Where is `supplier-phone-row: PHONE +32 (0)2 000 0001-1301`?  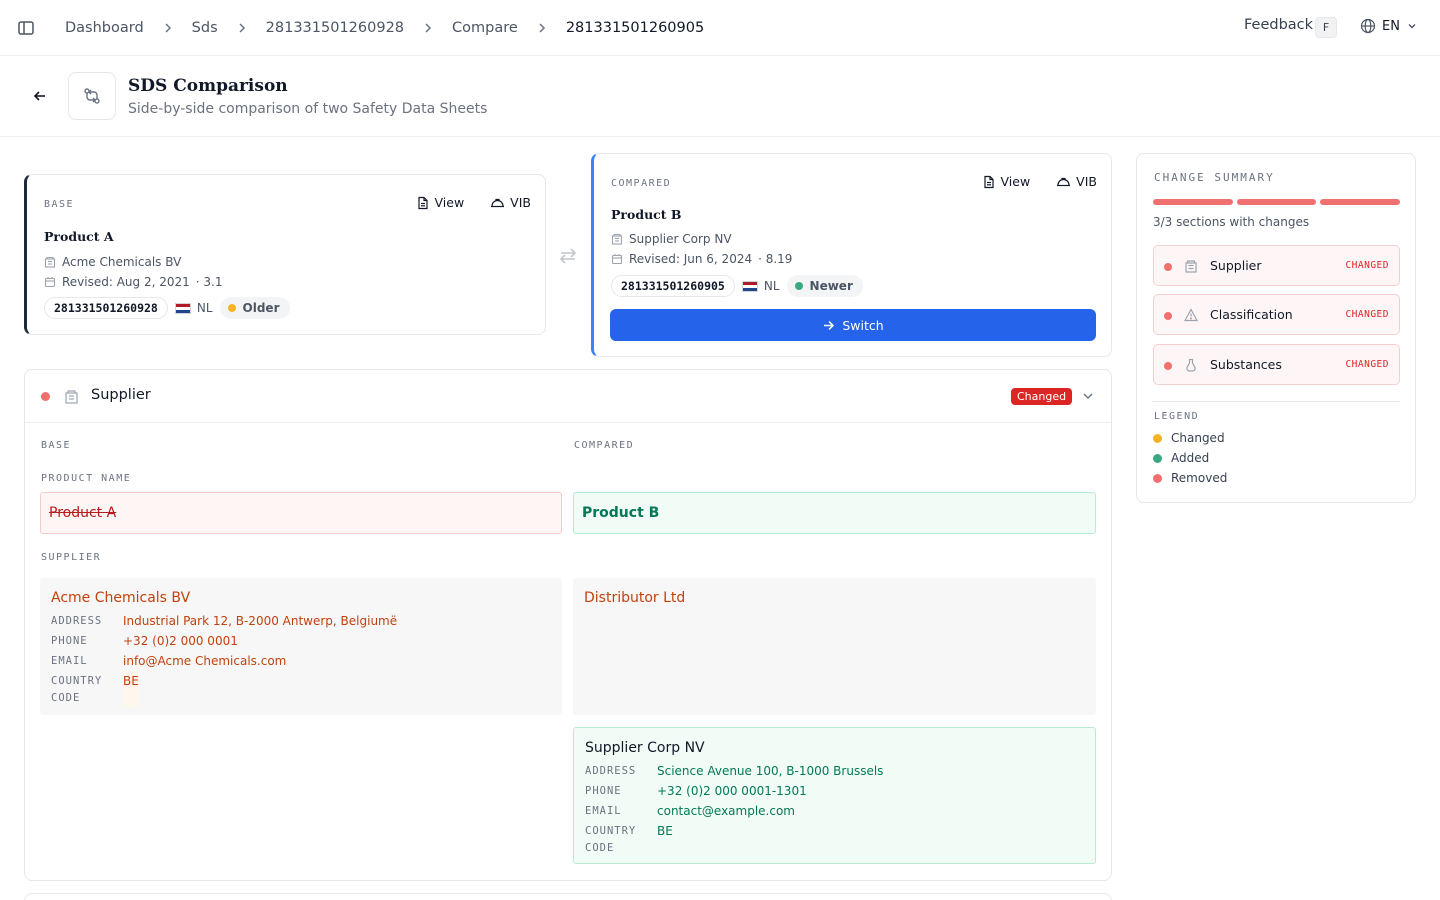
supplier-phone-row: PHONE +32 (0)2 000 0001-1301 is located at coordinates (834, 791).